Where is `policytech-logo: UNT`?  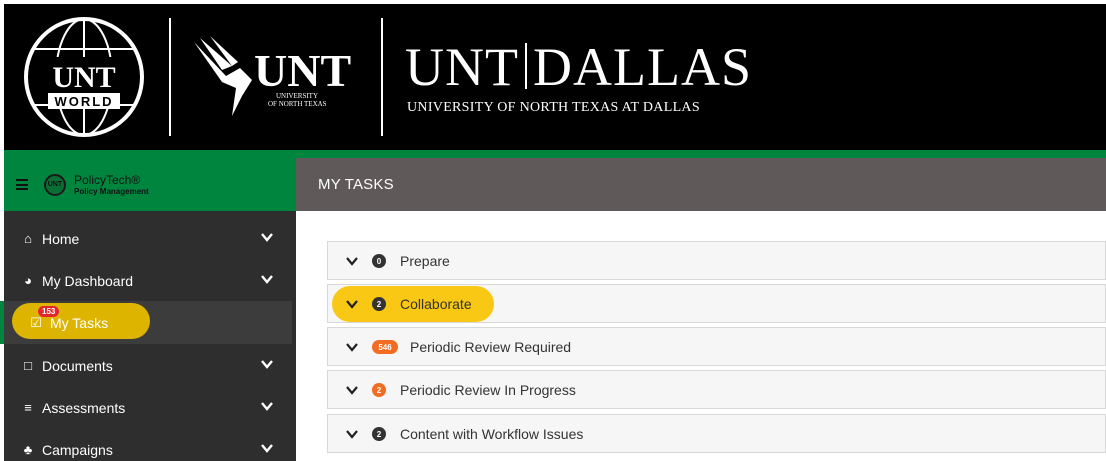
policytech-logo: UNT is located at coordinates (55, 184).